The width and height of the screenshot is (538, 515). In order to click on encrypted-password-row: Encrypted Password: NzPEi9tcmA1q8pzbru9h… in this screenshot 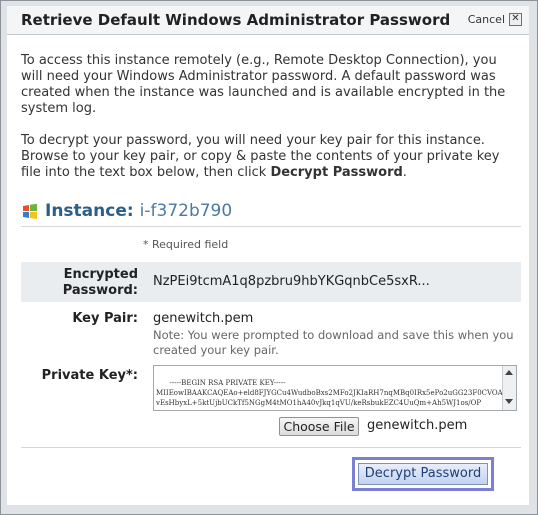, I will do `click(271, 282)`.